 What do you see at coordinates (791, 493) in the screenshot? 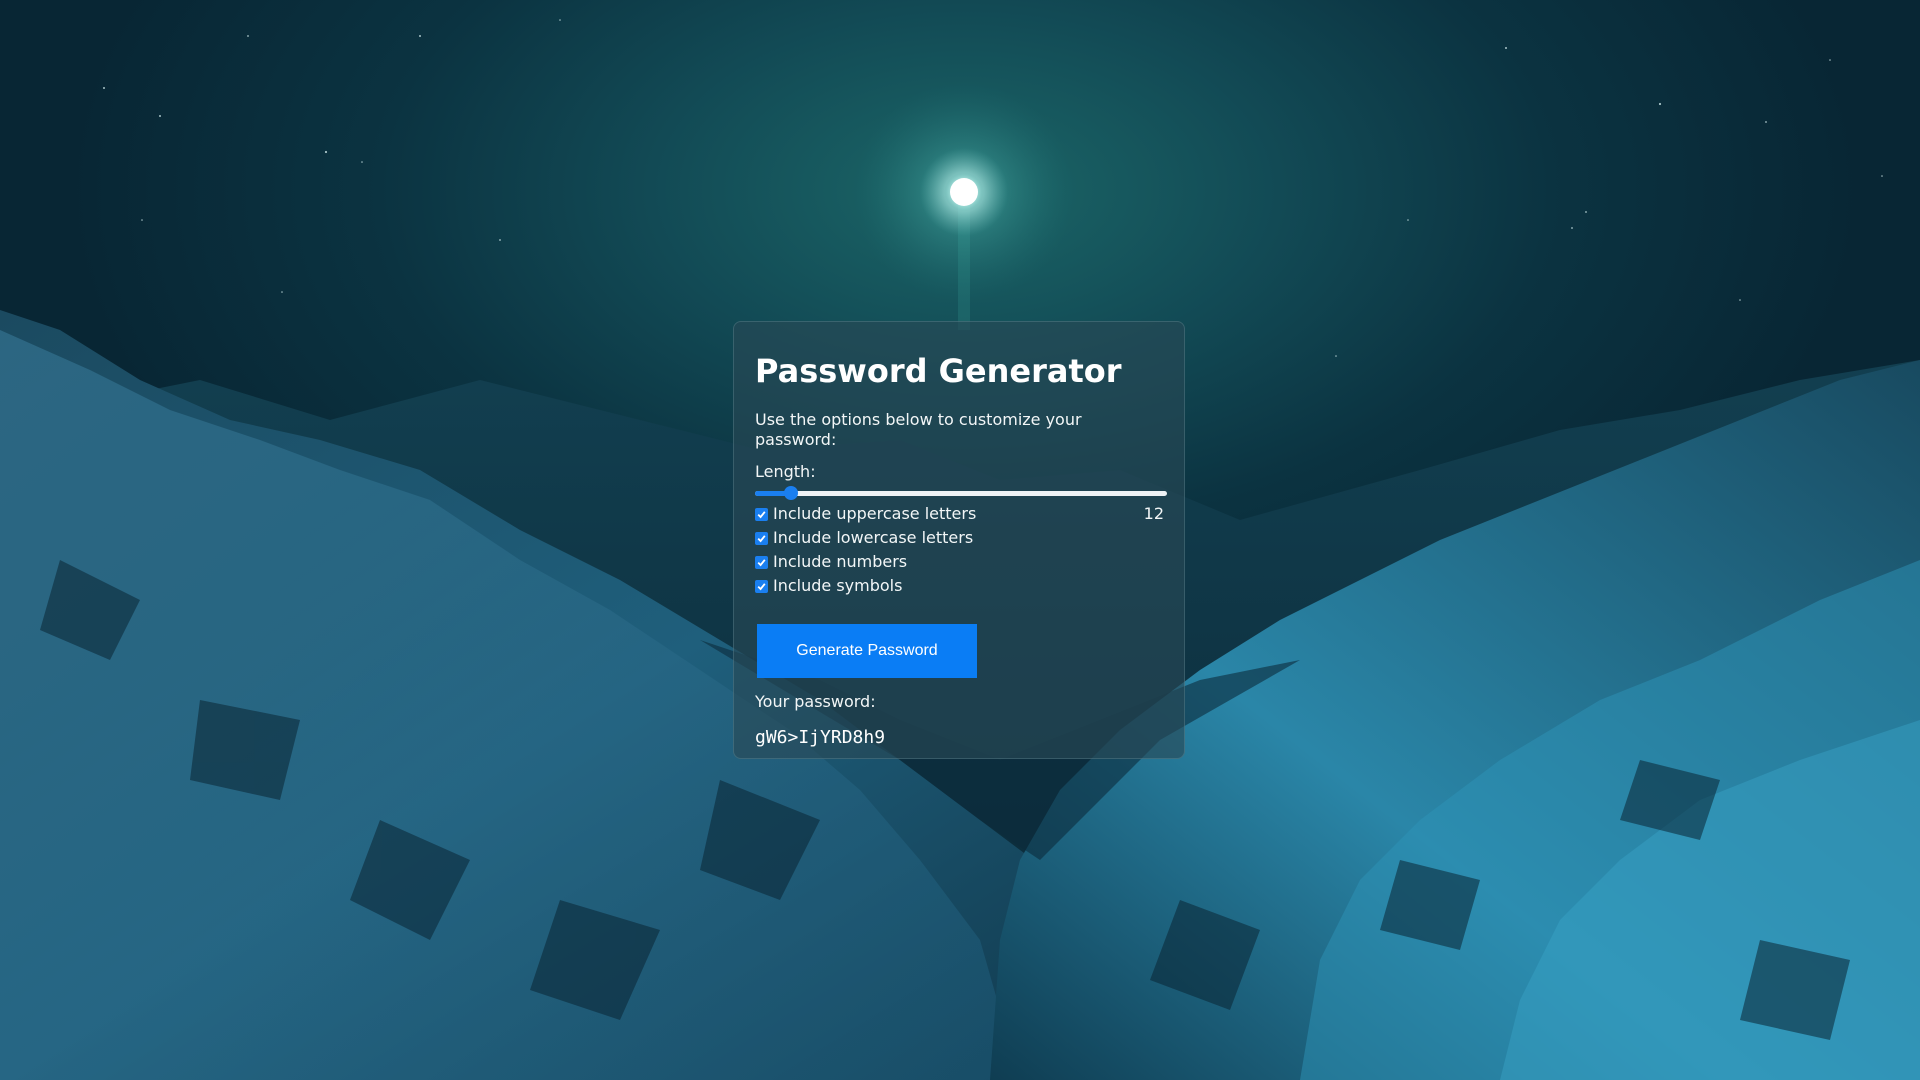
I see `slider-thumb` at bounding box center [791, 493].